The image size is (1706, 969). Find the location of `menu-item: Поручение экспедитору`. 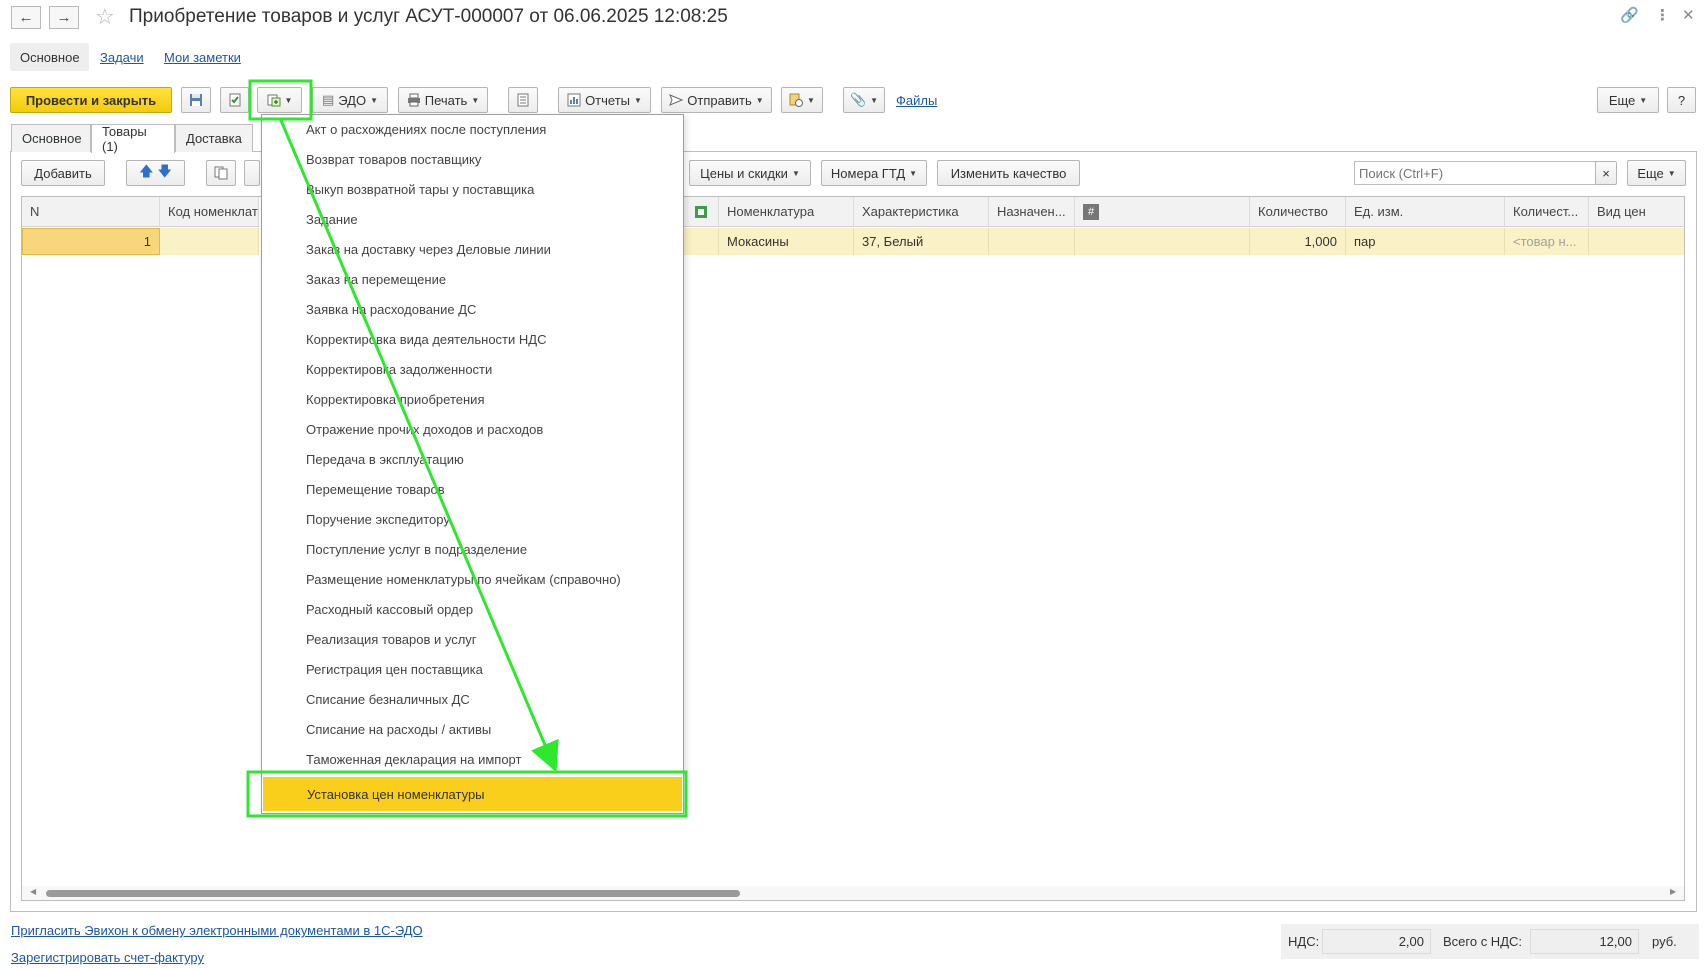

menu-item: Поручение экспедитору is located at coordinates (472, 519).